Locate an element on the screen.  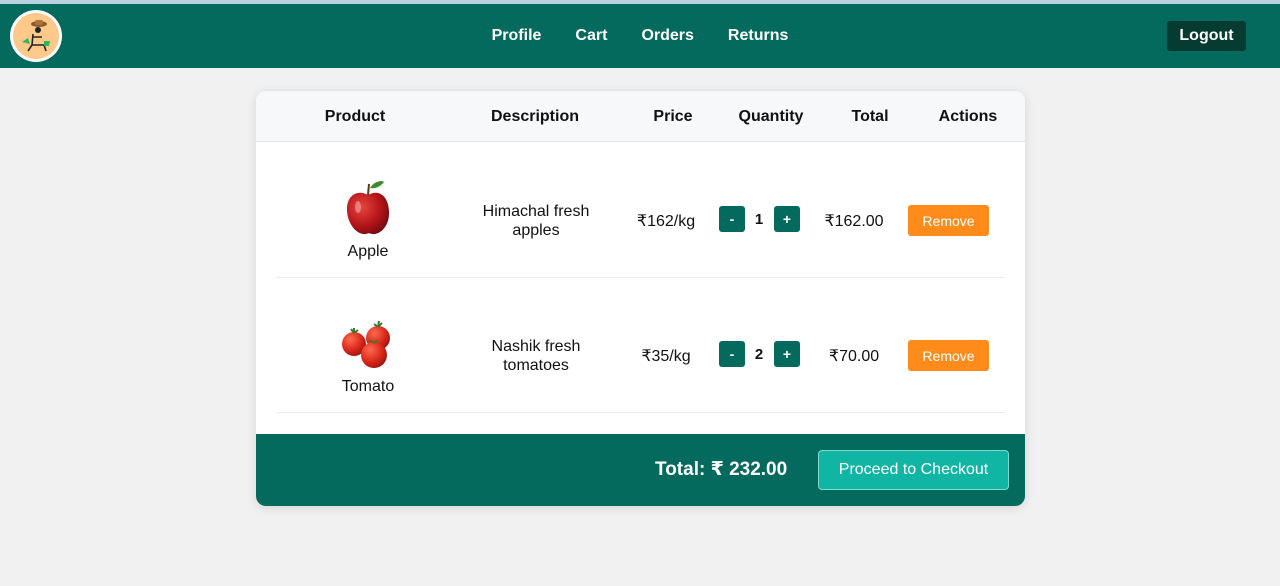
header-description: Description is located at coordinates (534, 116).